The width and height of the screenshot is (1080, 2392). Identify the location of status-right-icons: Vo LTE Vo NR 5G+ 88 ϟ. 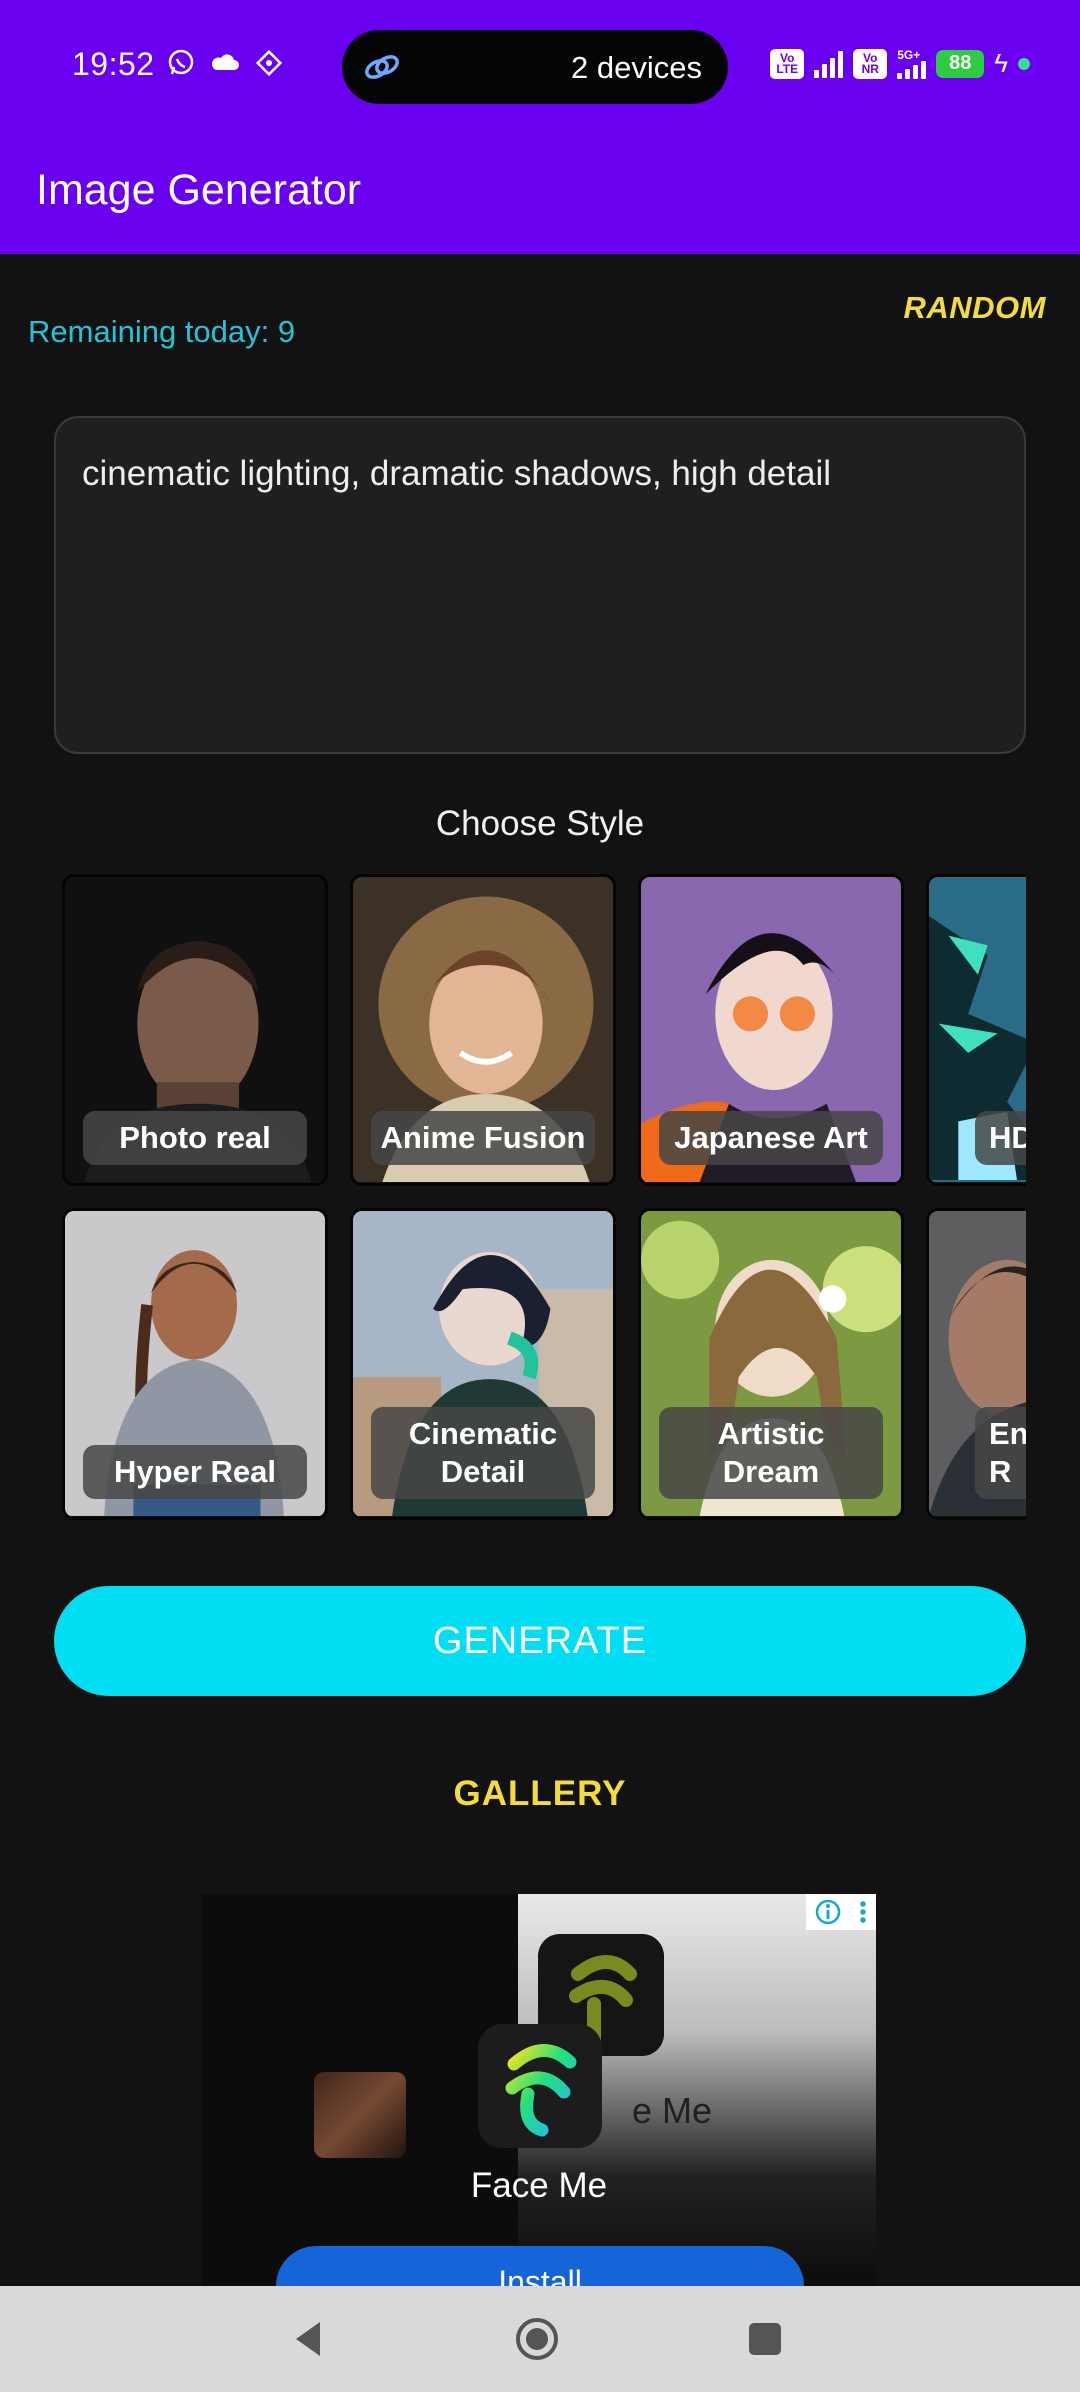
(900, 63).